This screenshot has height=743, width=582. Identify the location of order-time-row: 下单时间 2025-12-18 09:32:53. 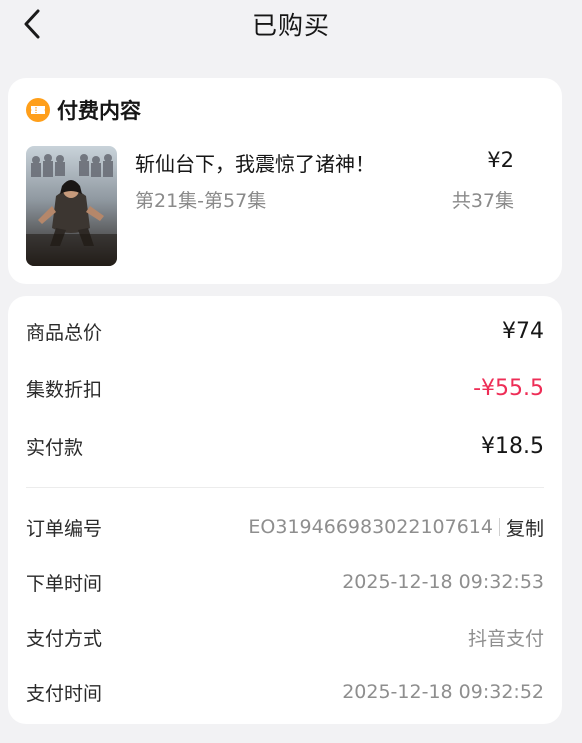
(285, 582).